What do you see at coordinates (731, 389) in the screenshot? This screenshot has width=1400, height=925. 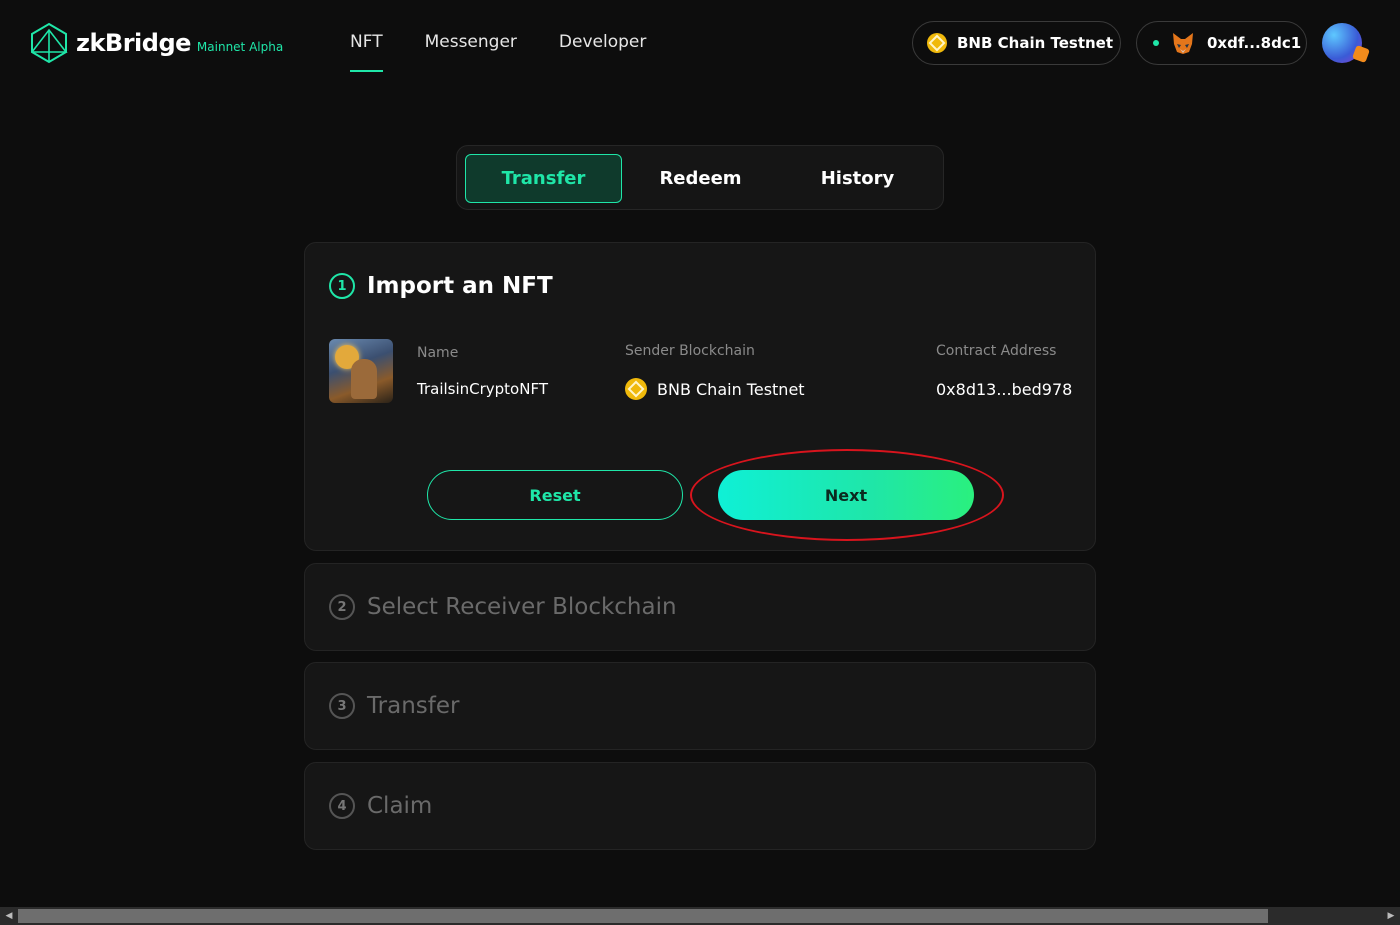 I see `sender-blockchain-text: BNB Chain Testnet` at bounding box center [731, 389].